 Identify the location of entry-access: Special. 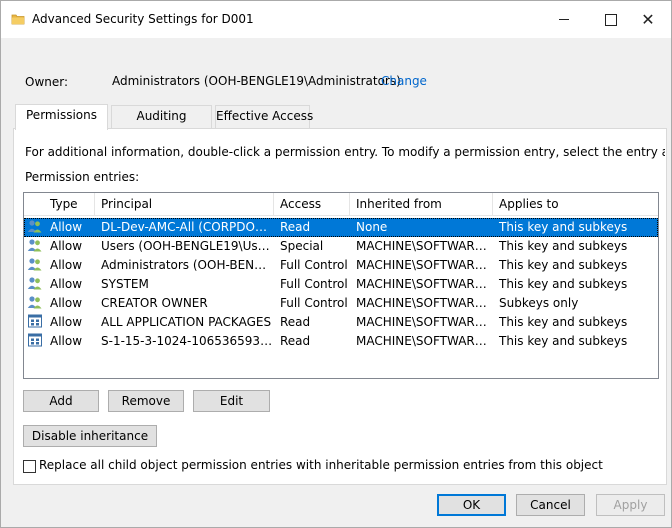
(302, 246).